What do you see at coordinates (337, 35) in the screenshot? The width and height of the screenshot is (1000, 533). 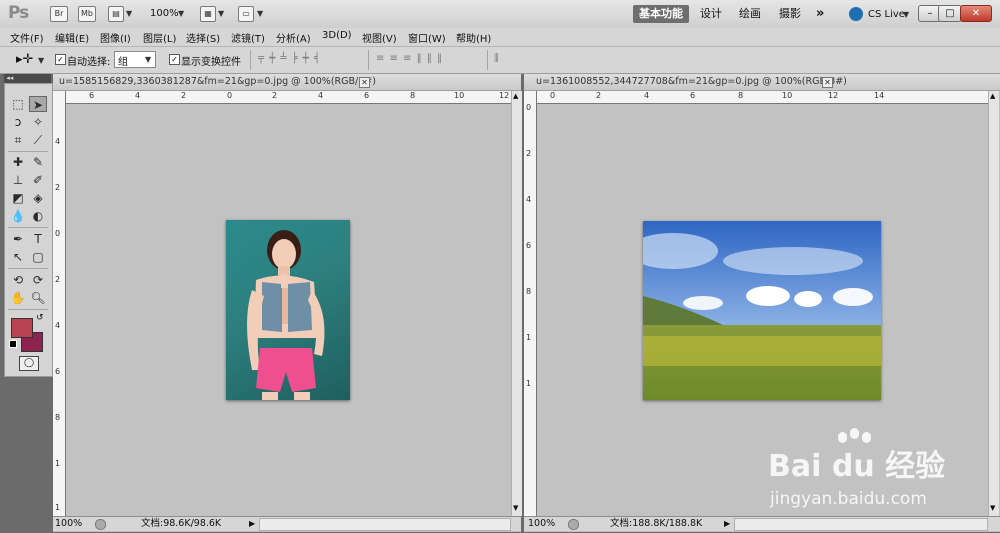 I see `menu-3d: 3D(D)` at bounding box center [337, 35].